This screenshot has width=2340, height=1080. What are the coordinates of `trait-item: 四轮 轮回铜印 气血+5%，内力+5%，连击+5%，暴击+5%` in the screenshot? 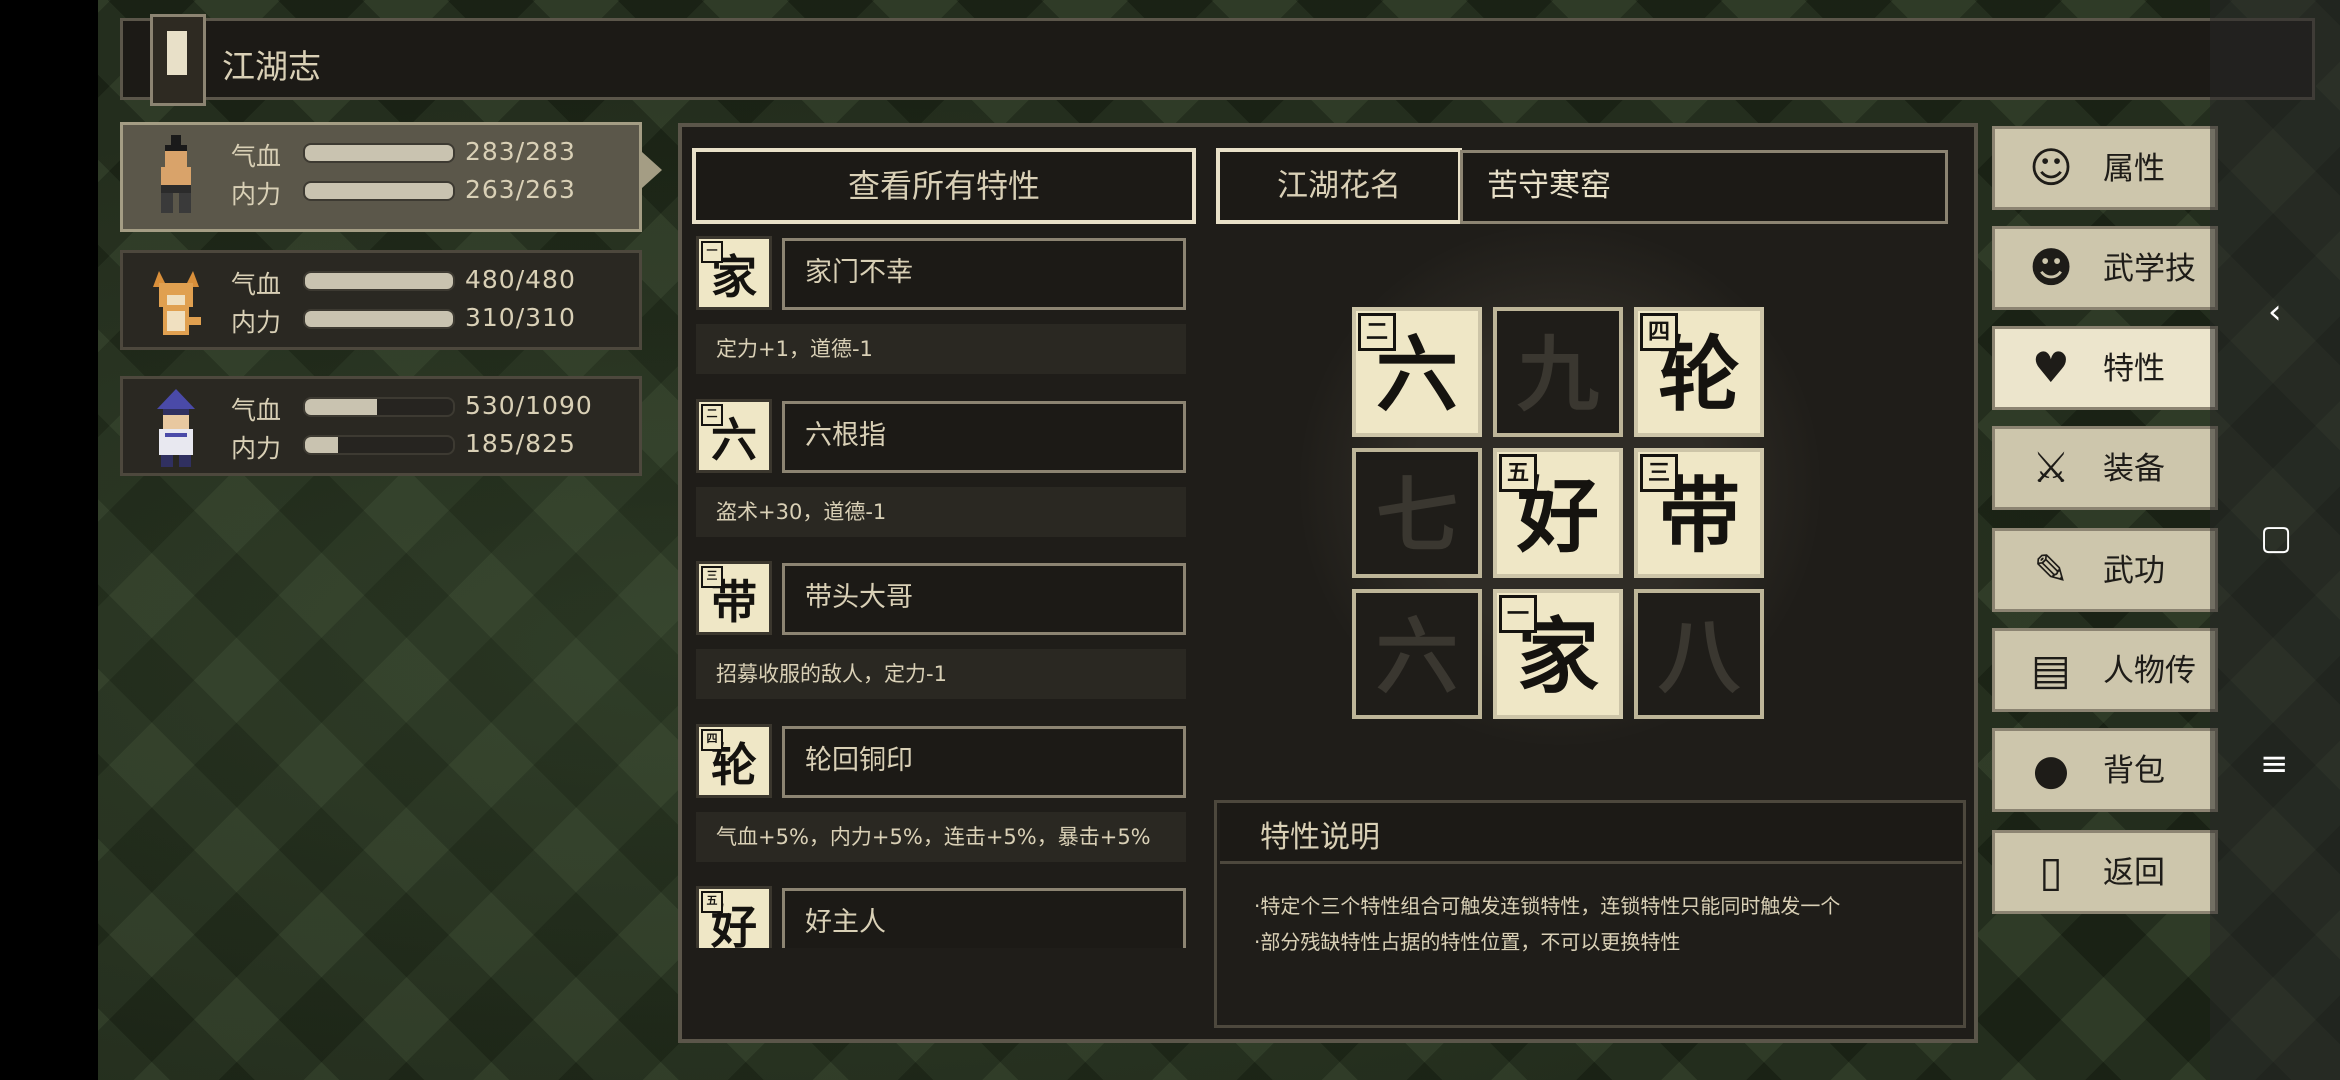 It's located at (942, 801).